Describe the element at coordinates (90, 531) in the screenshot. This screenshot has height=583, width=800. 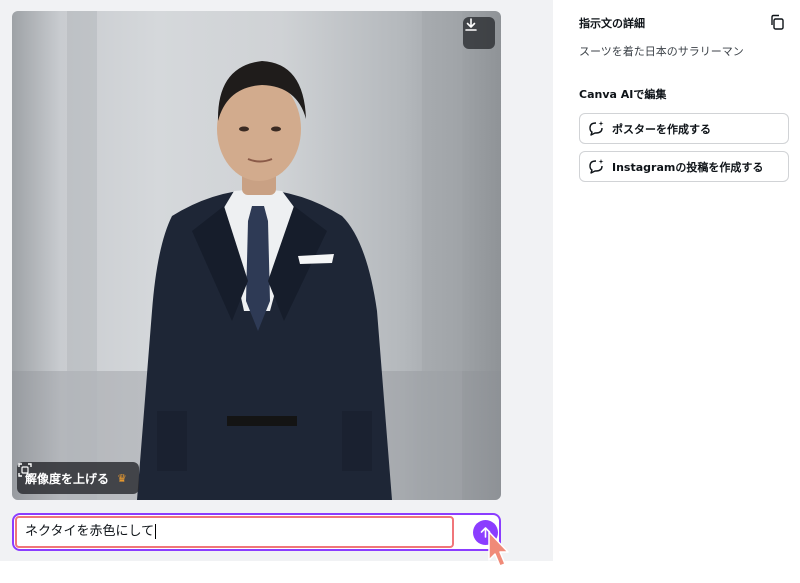
I see `prompt-input-value: ネクタイを赤色にして` at that location.